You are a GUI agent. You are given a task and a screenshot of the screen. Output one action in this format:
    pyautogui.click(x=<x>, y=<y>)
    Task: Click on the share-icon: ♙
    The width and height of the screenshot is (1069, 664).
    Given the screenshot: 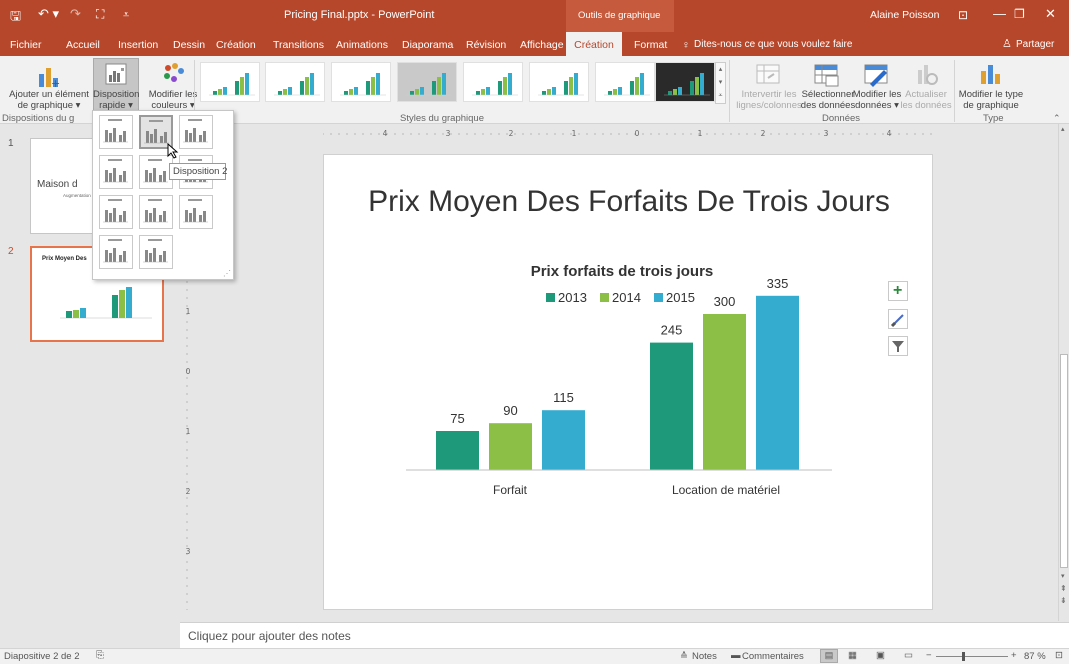 What is the action you would take?
    pyautogui.click(x=1007, y=43)
    